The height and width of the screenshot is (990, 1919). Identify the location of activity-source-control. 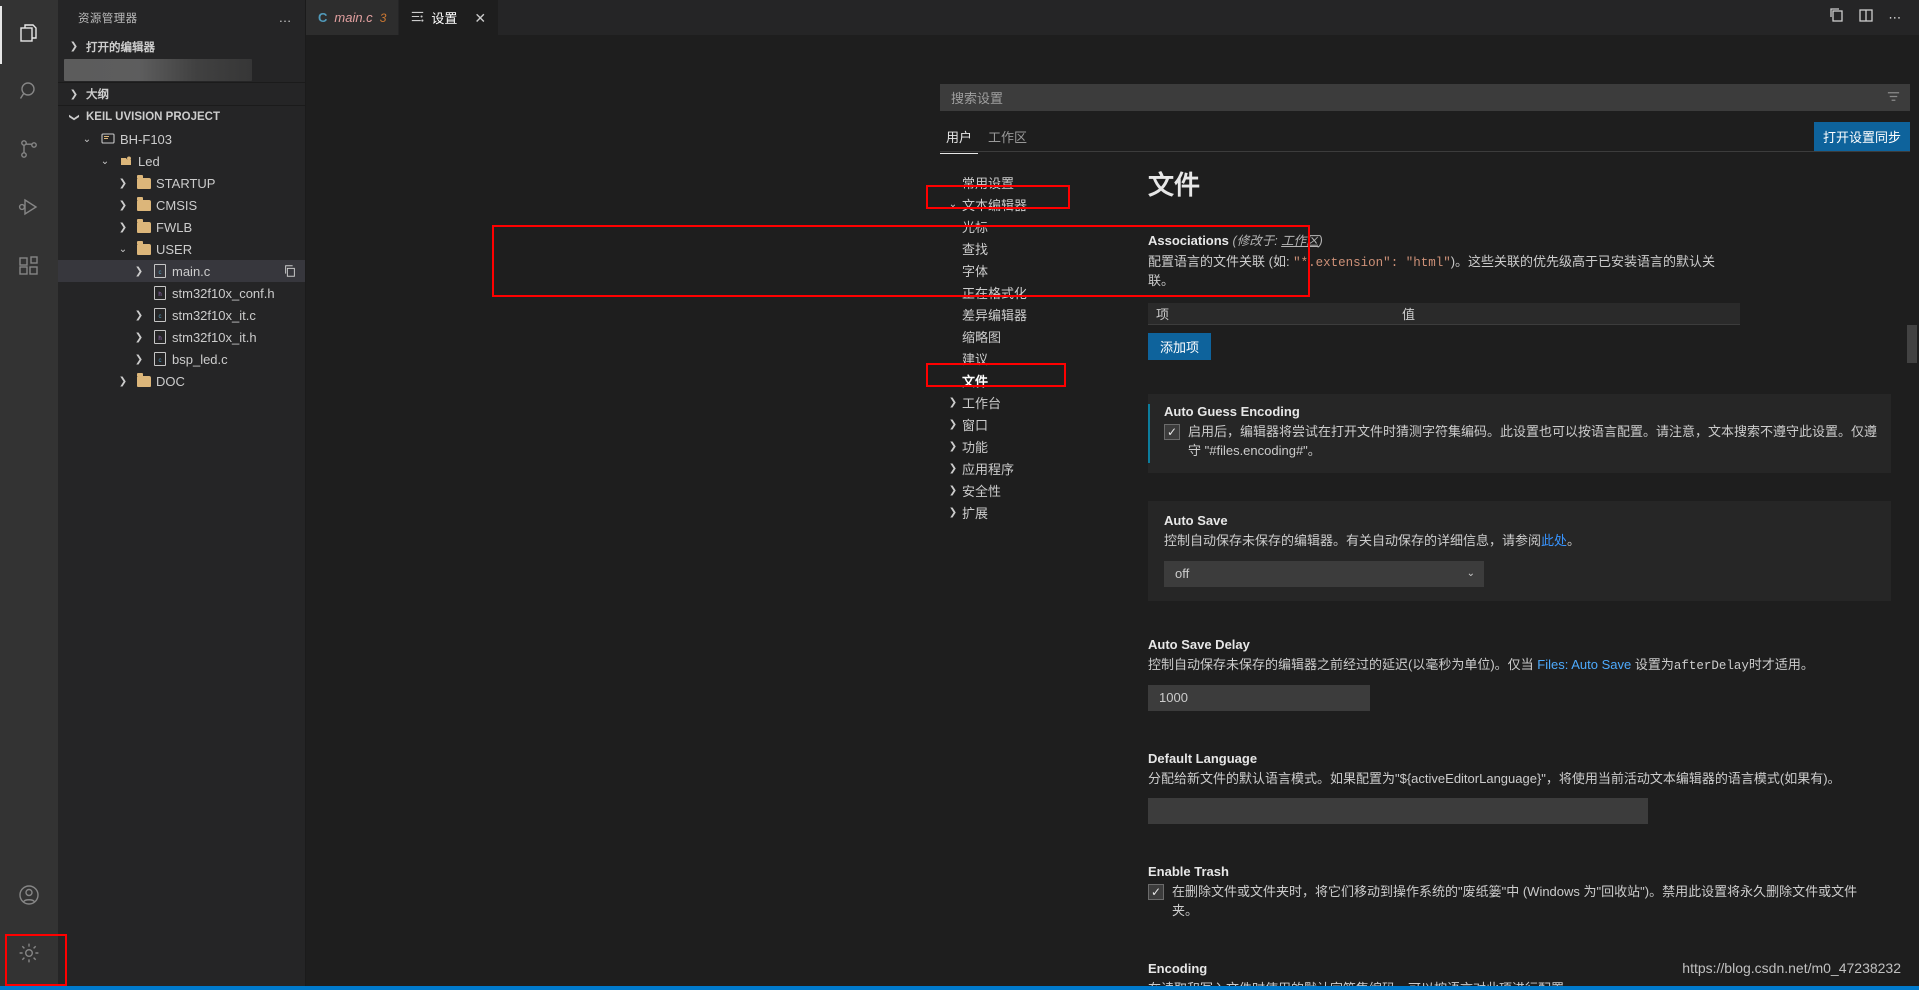
(29, 151).